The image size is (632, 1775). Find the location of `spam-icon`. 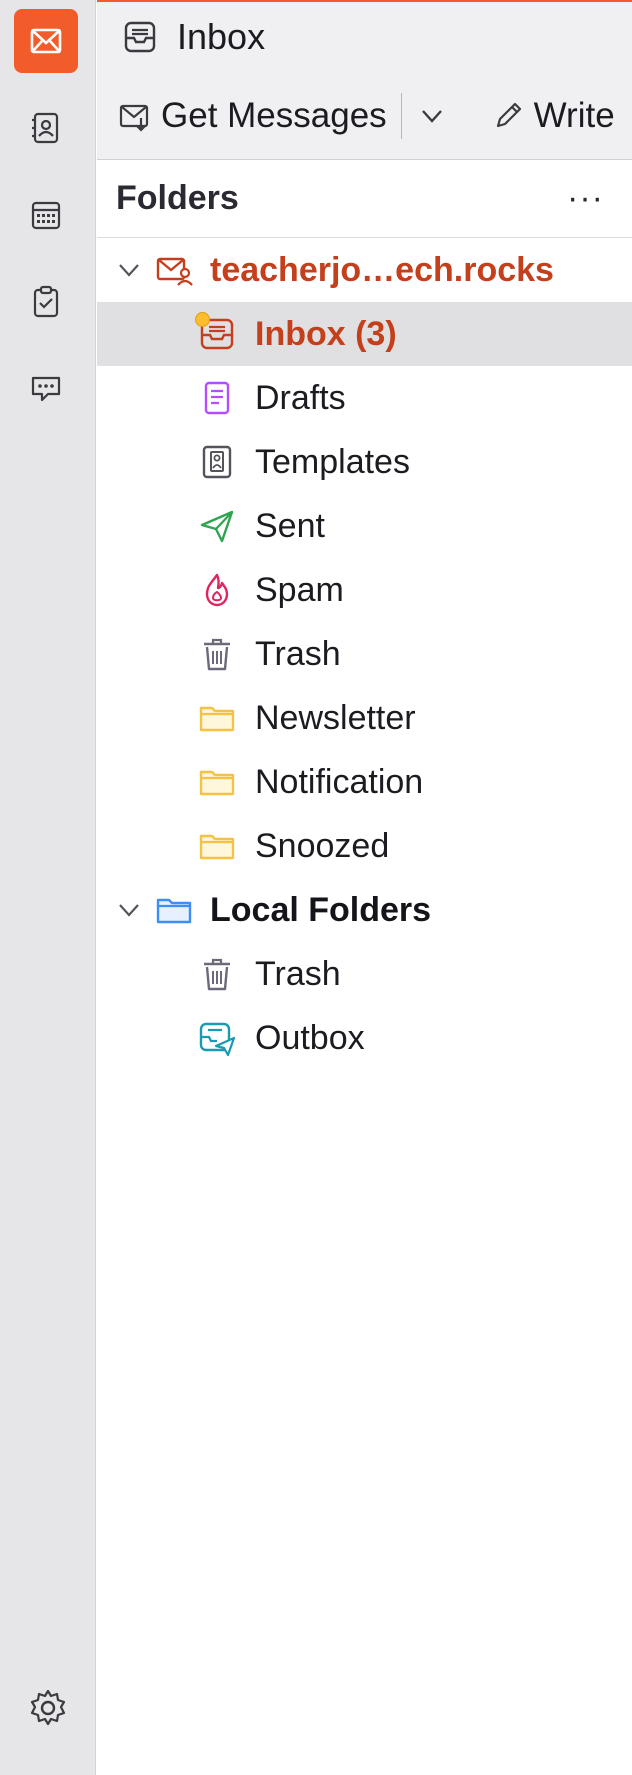

spam-icon is located at coordinates (217, 590).